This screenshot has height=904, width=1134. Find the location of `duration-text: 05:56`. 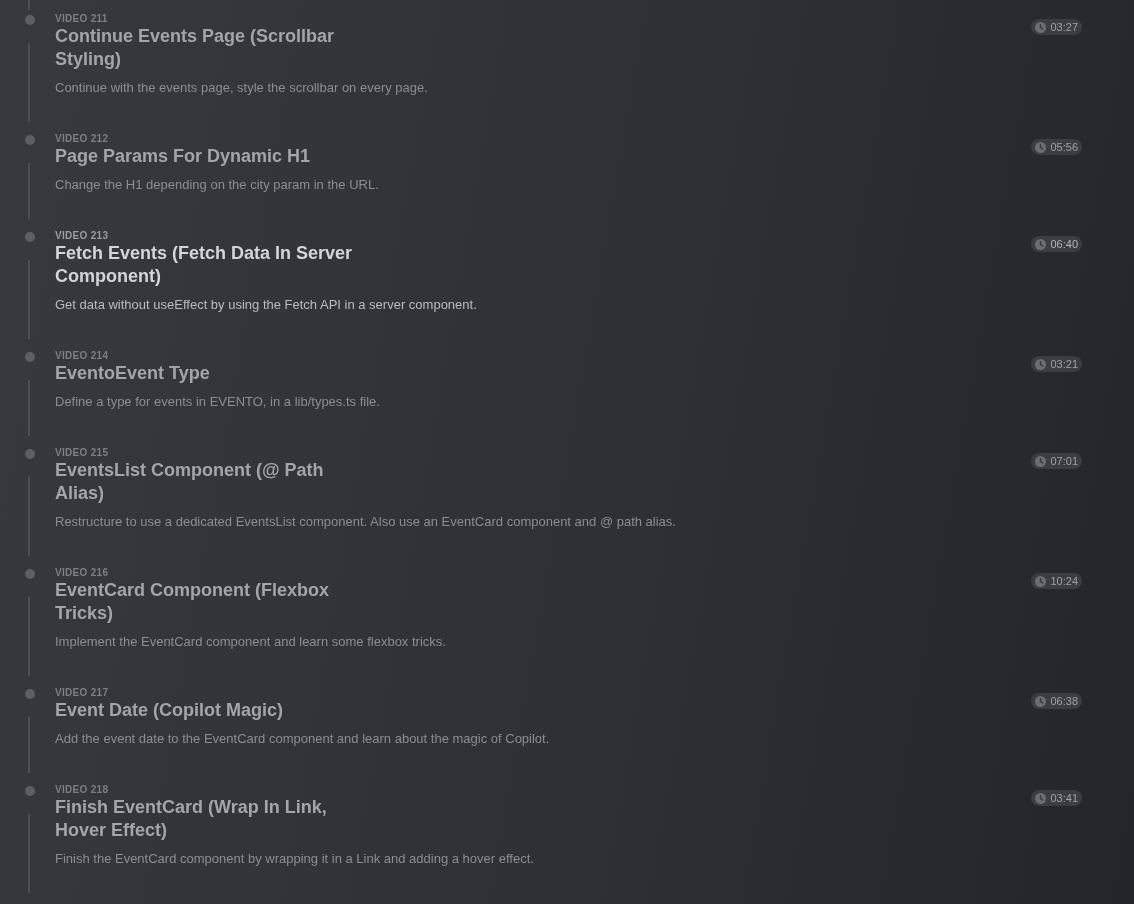

duration-text: 05:56 is located at coordinates (1064, 147).